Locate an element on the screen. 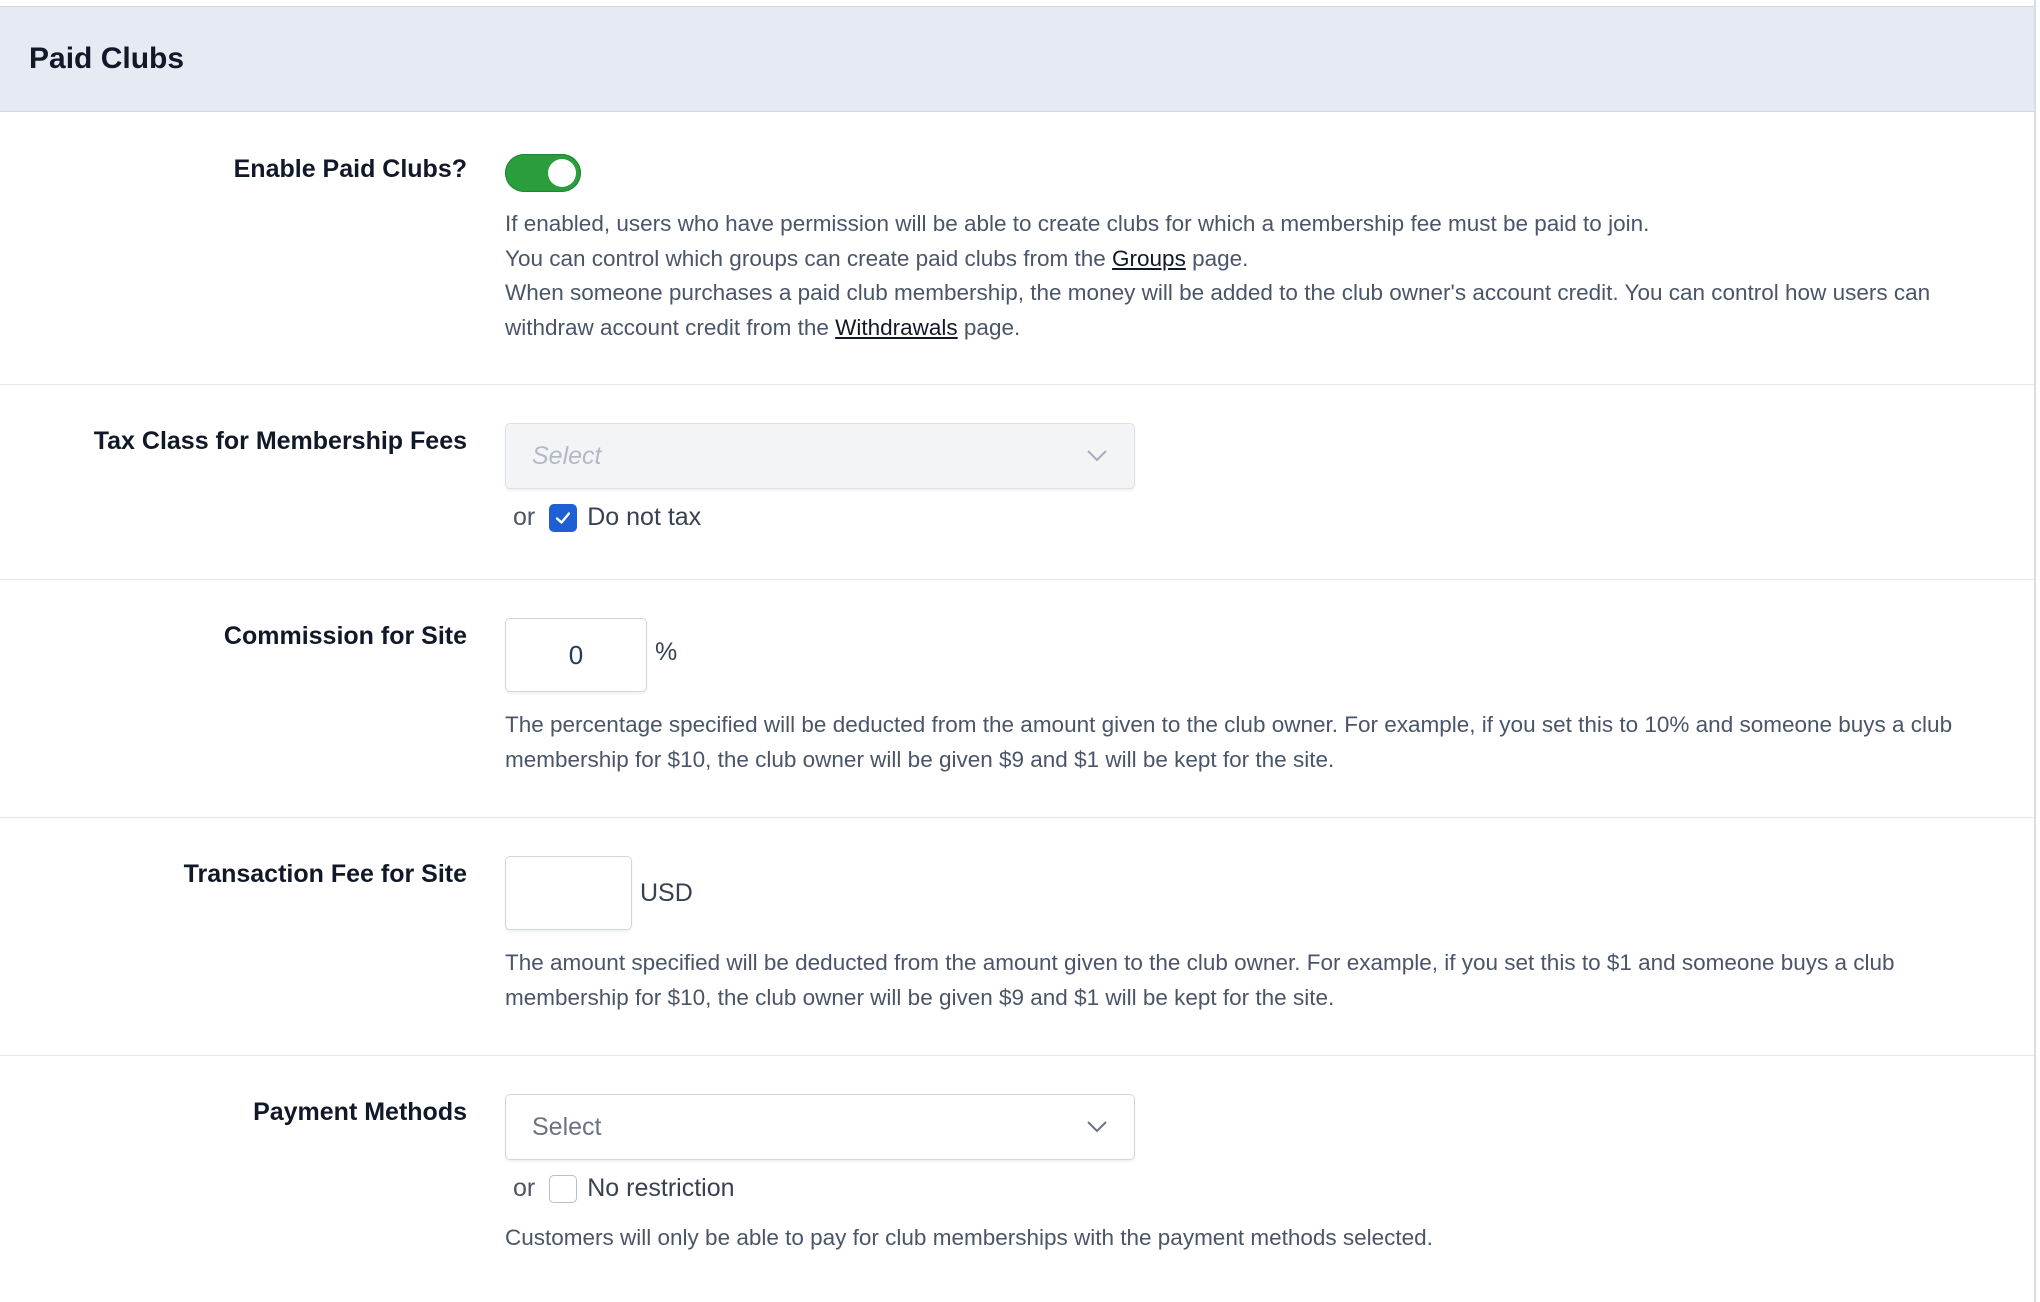 This screenshot has height=1302, width=2040. payment-or-line: or No restriction is located at coordinates (1249, 1188).